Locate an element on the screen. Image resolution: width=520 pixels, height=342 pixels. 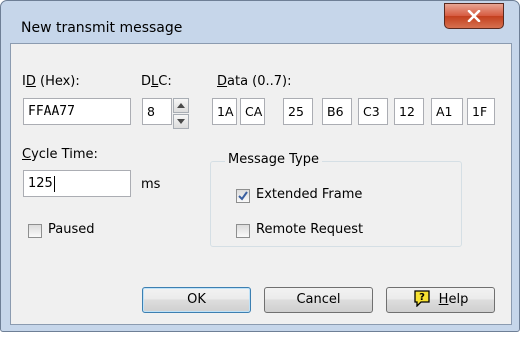
extended-frame-checkbox is located at coordinates (243, 196).